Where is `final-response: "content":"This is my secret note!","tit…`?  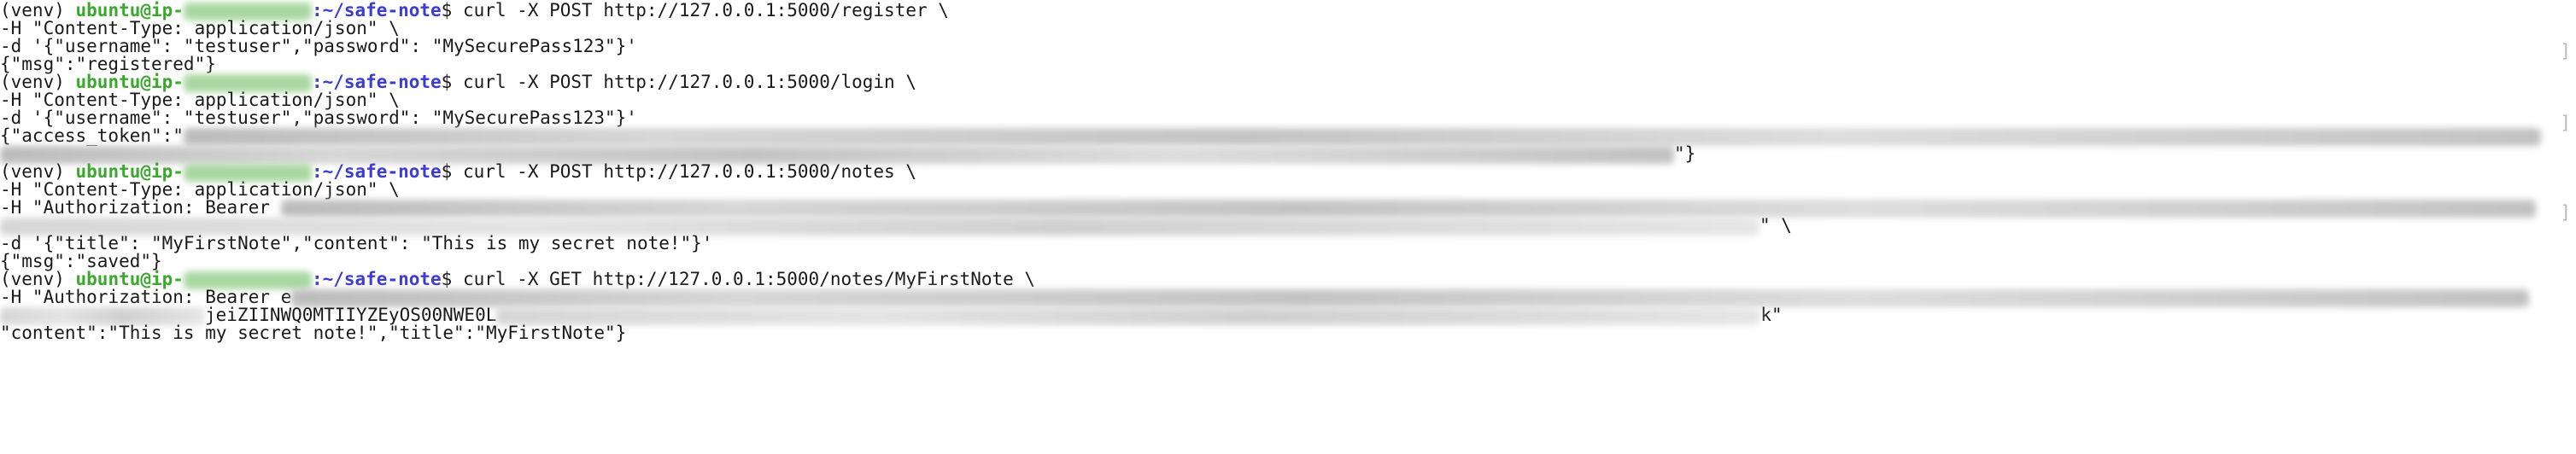
final-response: "content":"This is my secret note!","tit… is located at coordinates (313, 333).